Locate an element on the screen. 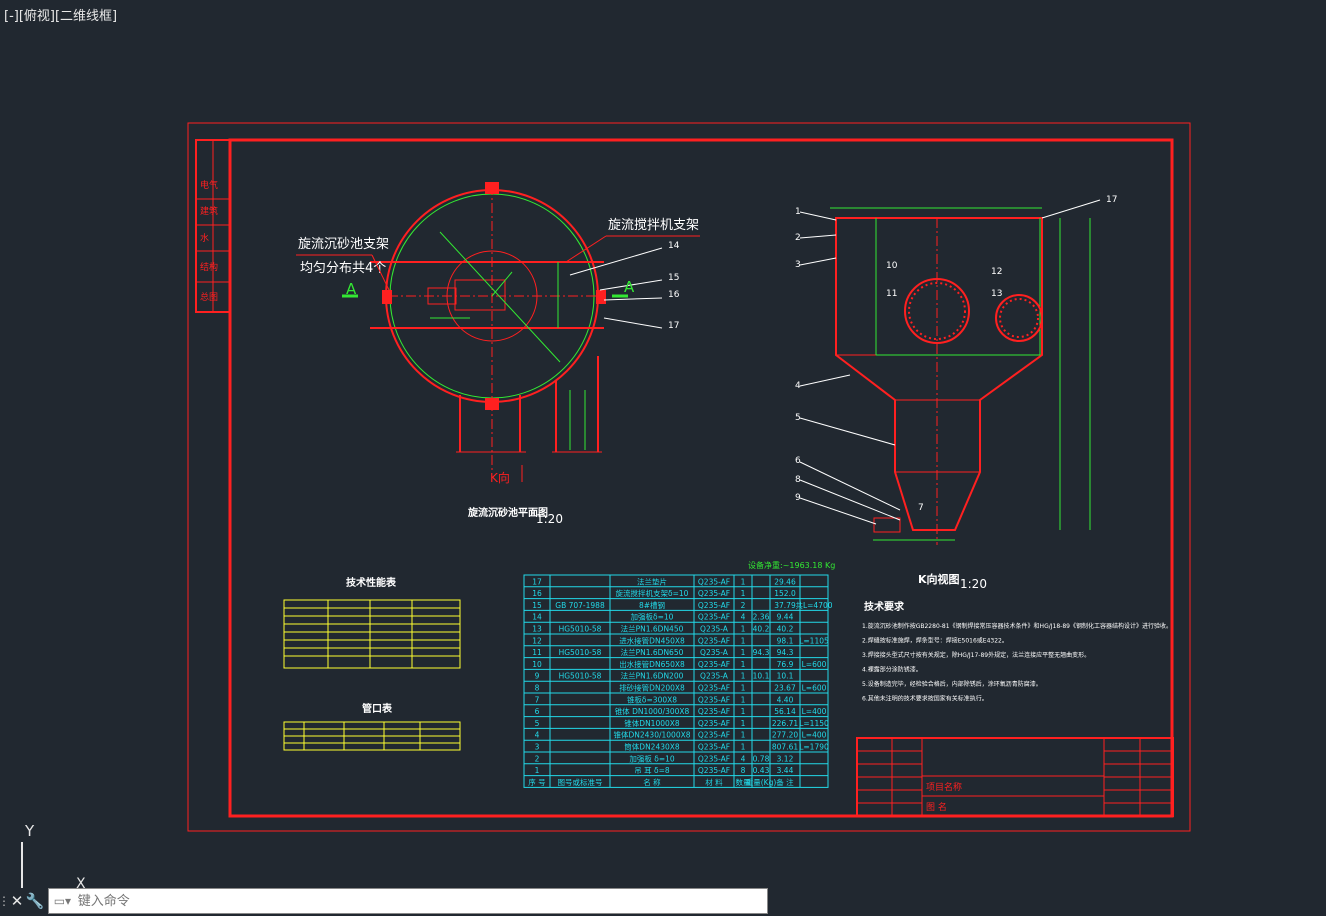 The image size is (1326, 916). bom-cell: 76.9 is located at coordinates (785, 664).